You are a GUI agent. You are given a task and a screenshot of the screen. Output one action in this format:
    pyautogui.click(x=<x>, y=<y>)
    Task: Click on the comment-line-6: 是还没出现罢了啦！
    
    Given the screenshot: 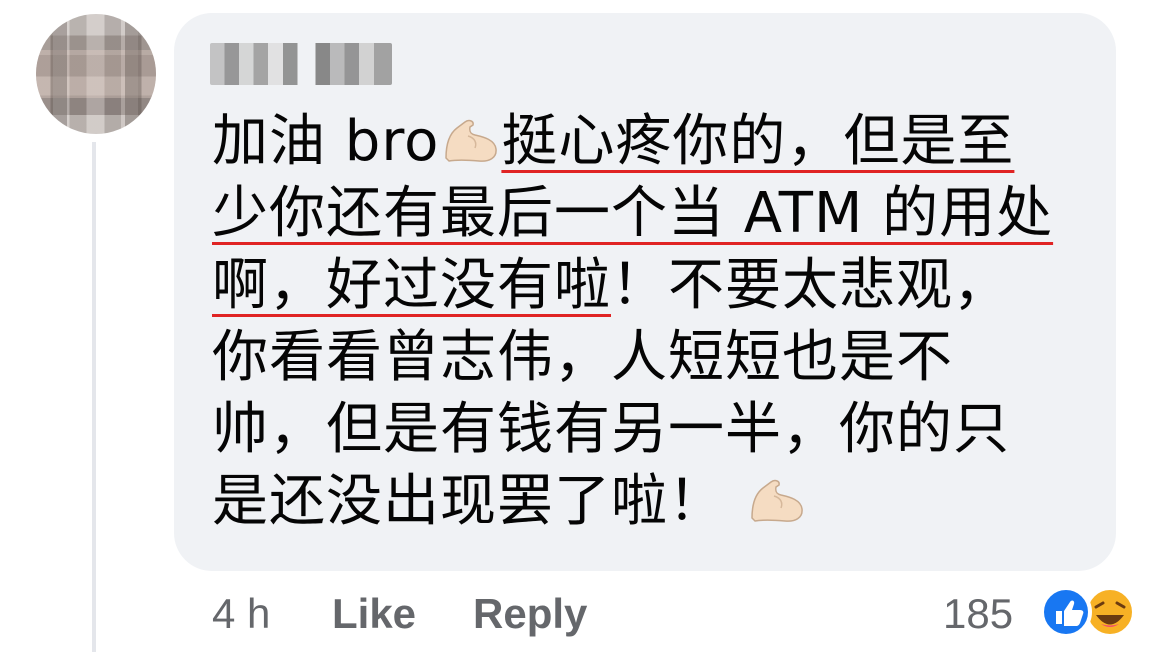 What is the action you would take?
    pyautogui.click(x=652, y=502)
    